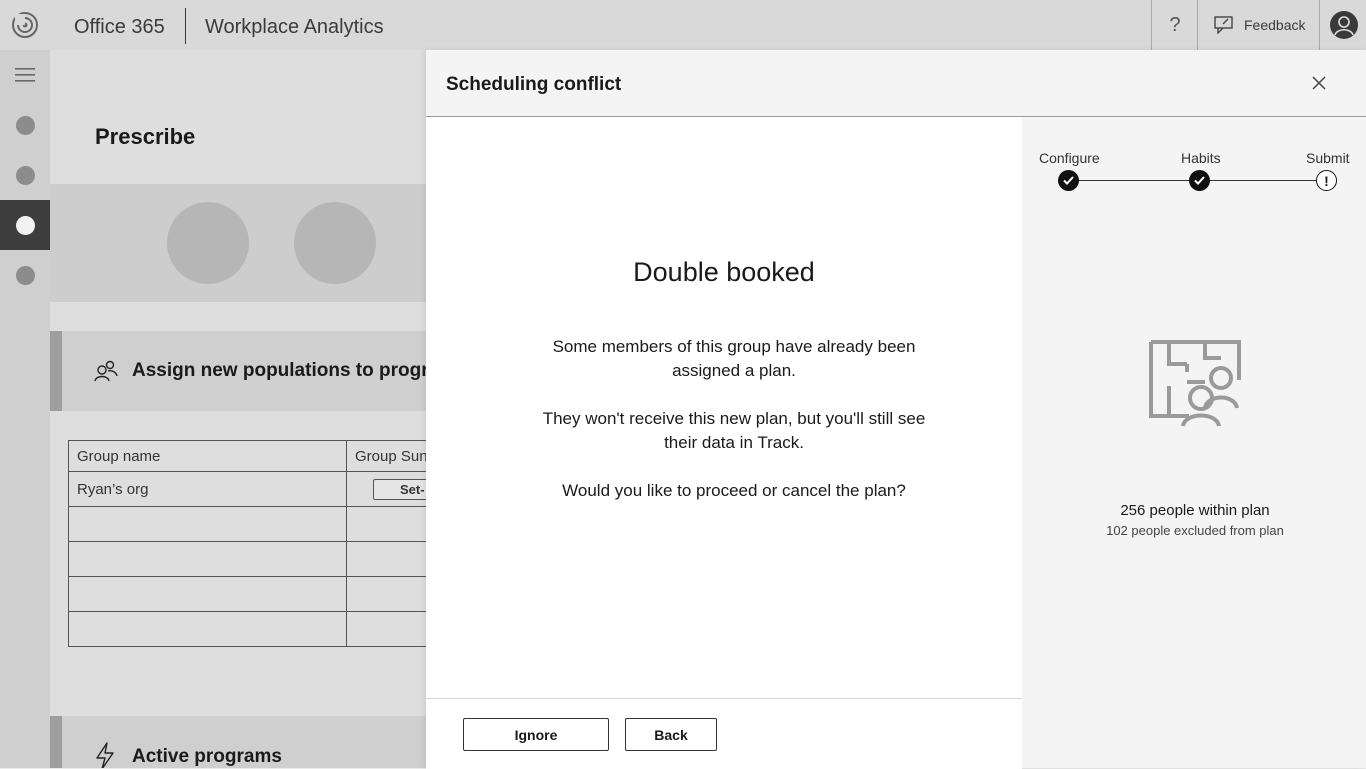 This screenshot has width=1366, height=769. Describe the element at coordinates (145, 136) in the screenshot. I see `page-title: Prescribe` at that location.